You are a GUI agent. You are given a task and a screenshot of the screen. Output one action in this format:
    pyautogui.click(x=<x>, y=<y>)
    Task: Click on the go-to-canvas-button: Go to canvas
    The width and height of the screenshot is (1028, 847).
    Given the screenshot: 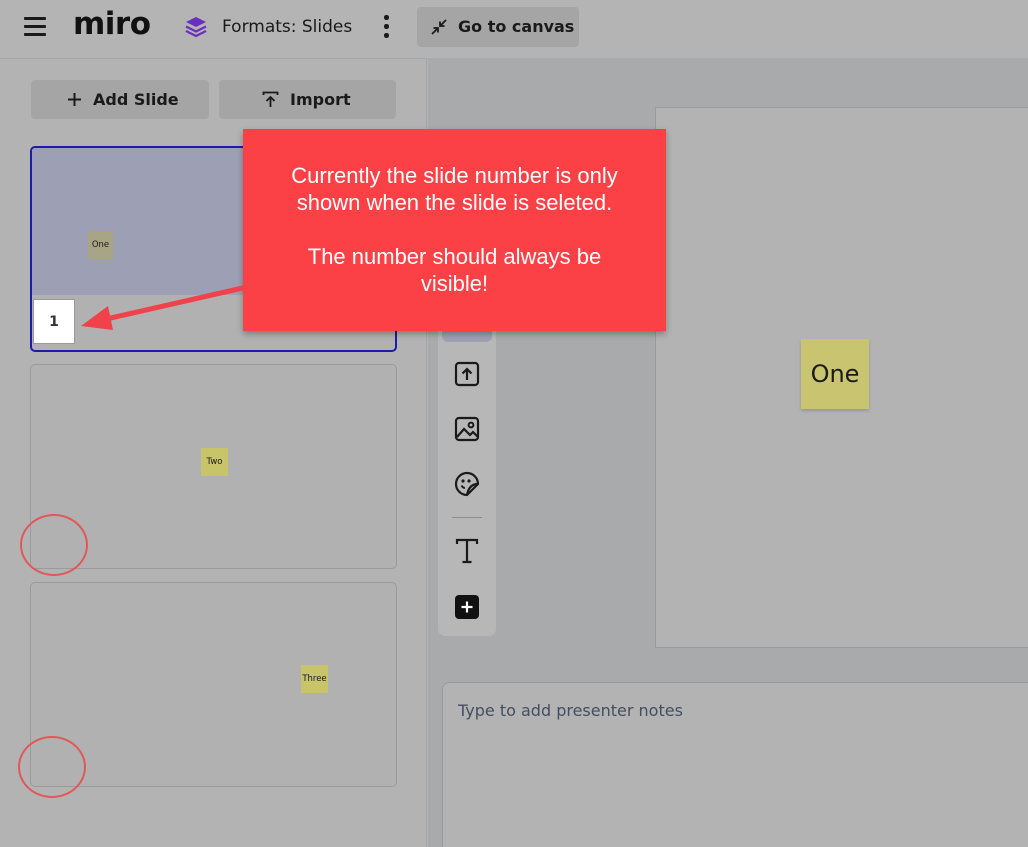 What is the action you would take?
    pyautogui.click(x=498, y=27)
    